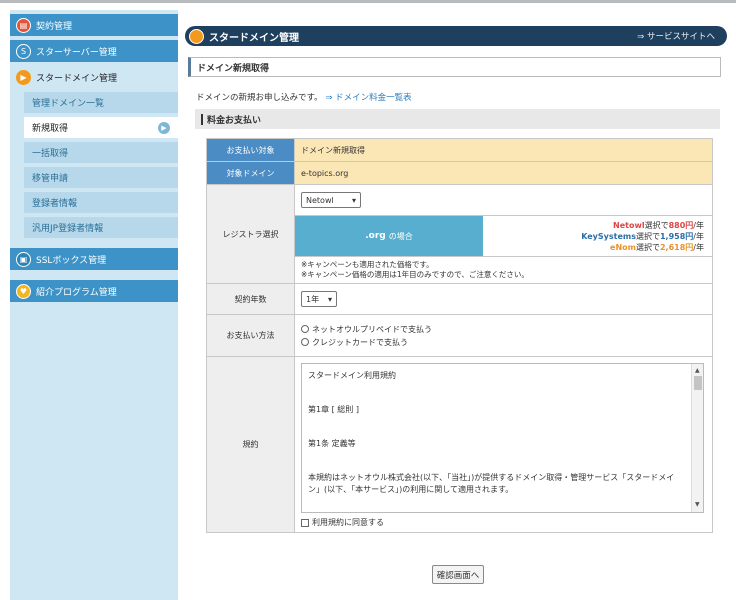 The height and width of the screenshot is (600, 736). I want to click on registrar-select-row: Netowl ▾, so click(503, 200).